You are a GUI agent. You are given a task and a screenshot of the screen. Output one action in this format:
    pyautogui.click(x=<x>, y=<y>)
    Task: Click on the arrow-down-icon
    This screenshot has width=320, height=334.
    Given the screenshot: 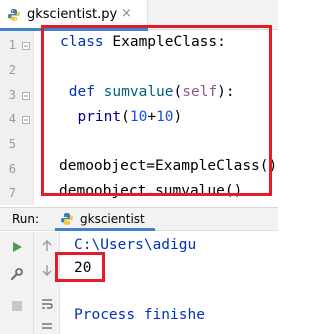 What is the action you would take?
    pyautogui.click(x=47, y=270)
    